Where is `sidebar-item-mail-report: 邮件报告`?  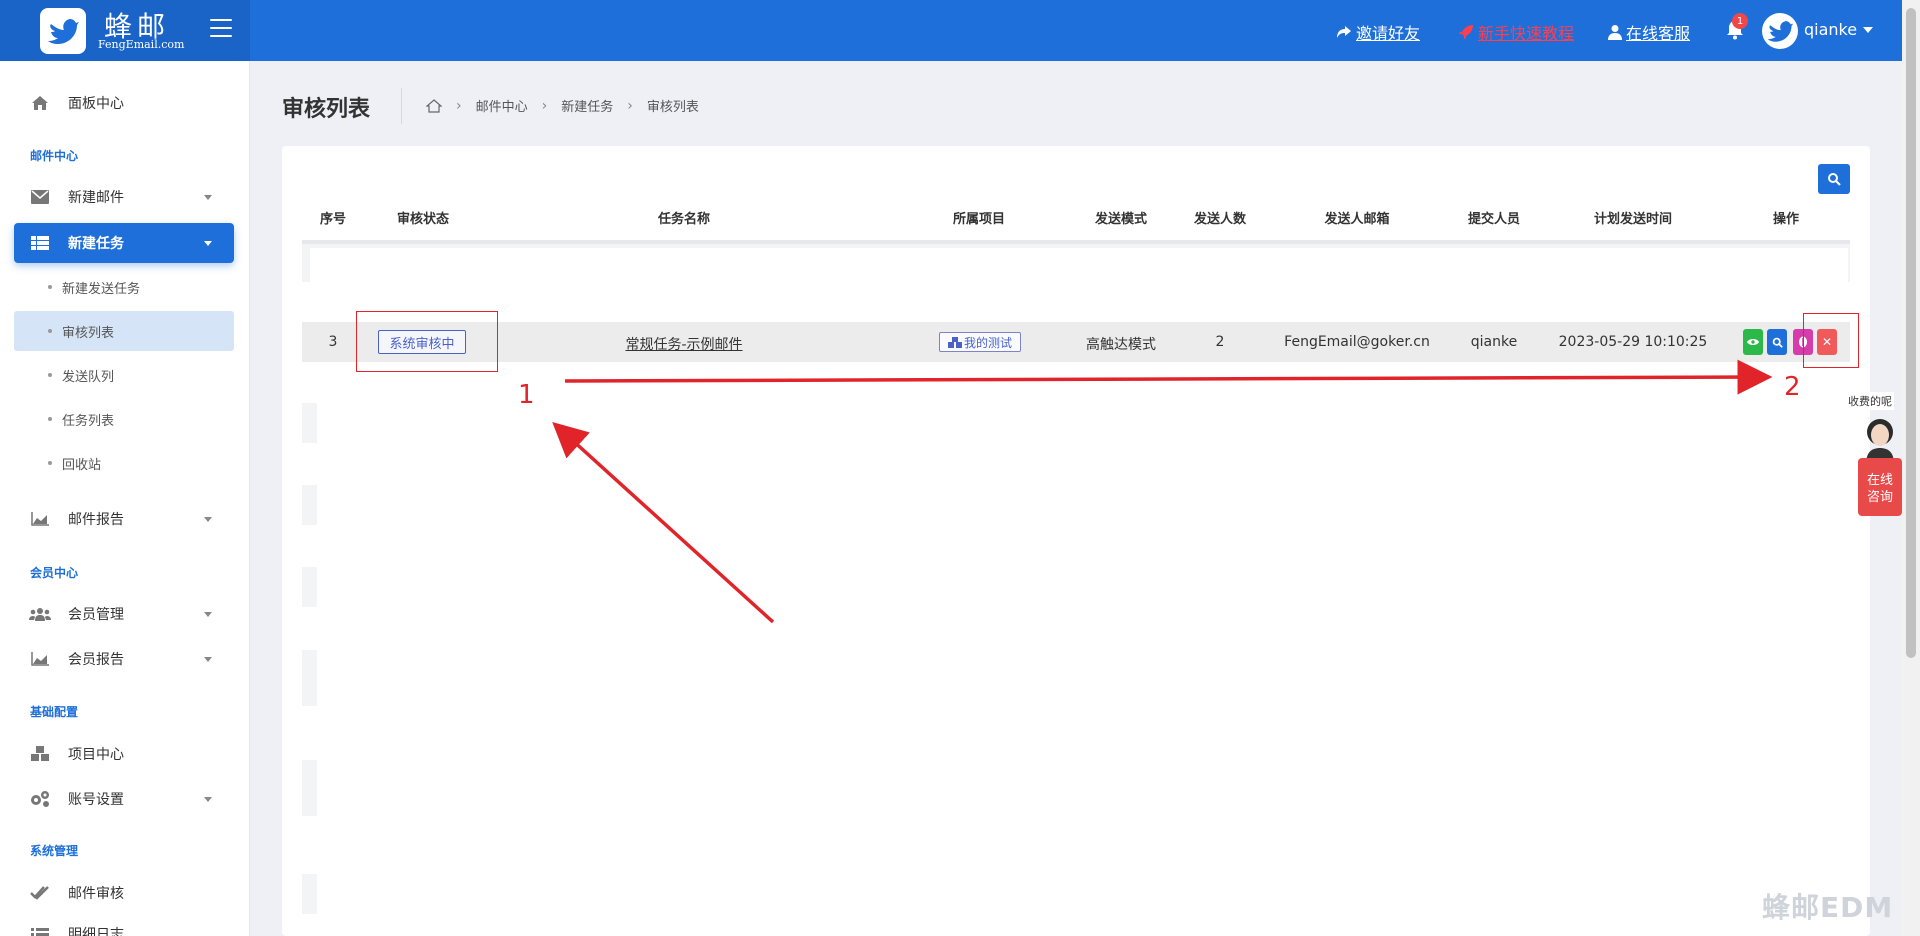
sidebar-item-mail-report: 邮件报告 is located at coordinates (124, 519).